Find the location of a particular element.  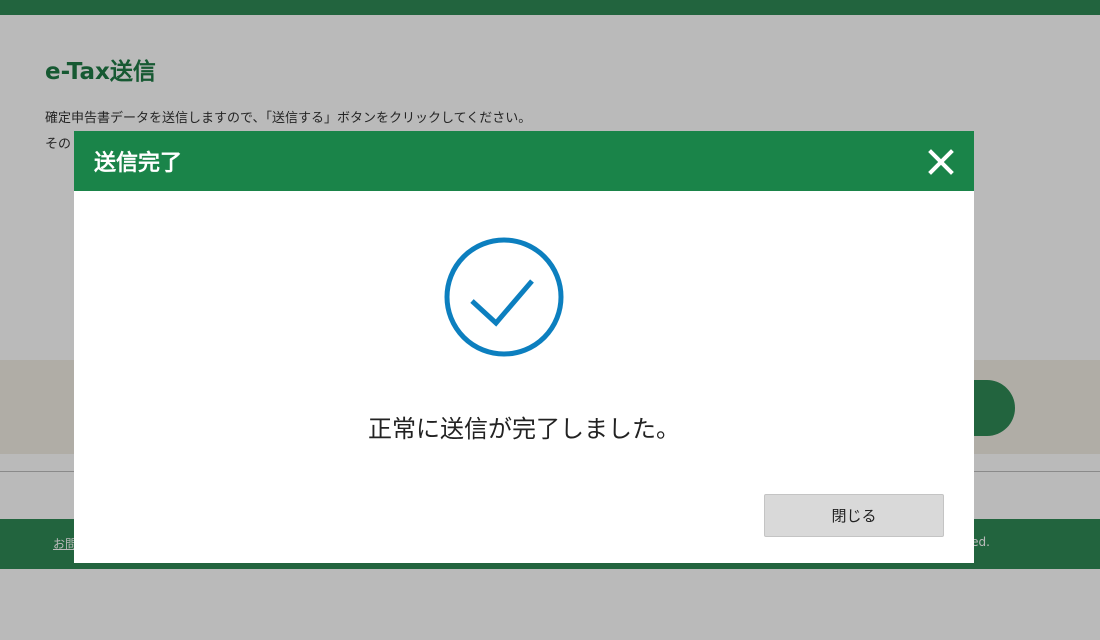

dialog-header: 送信完了 is located at coordinates (524, 161).